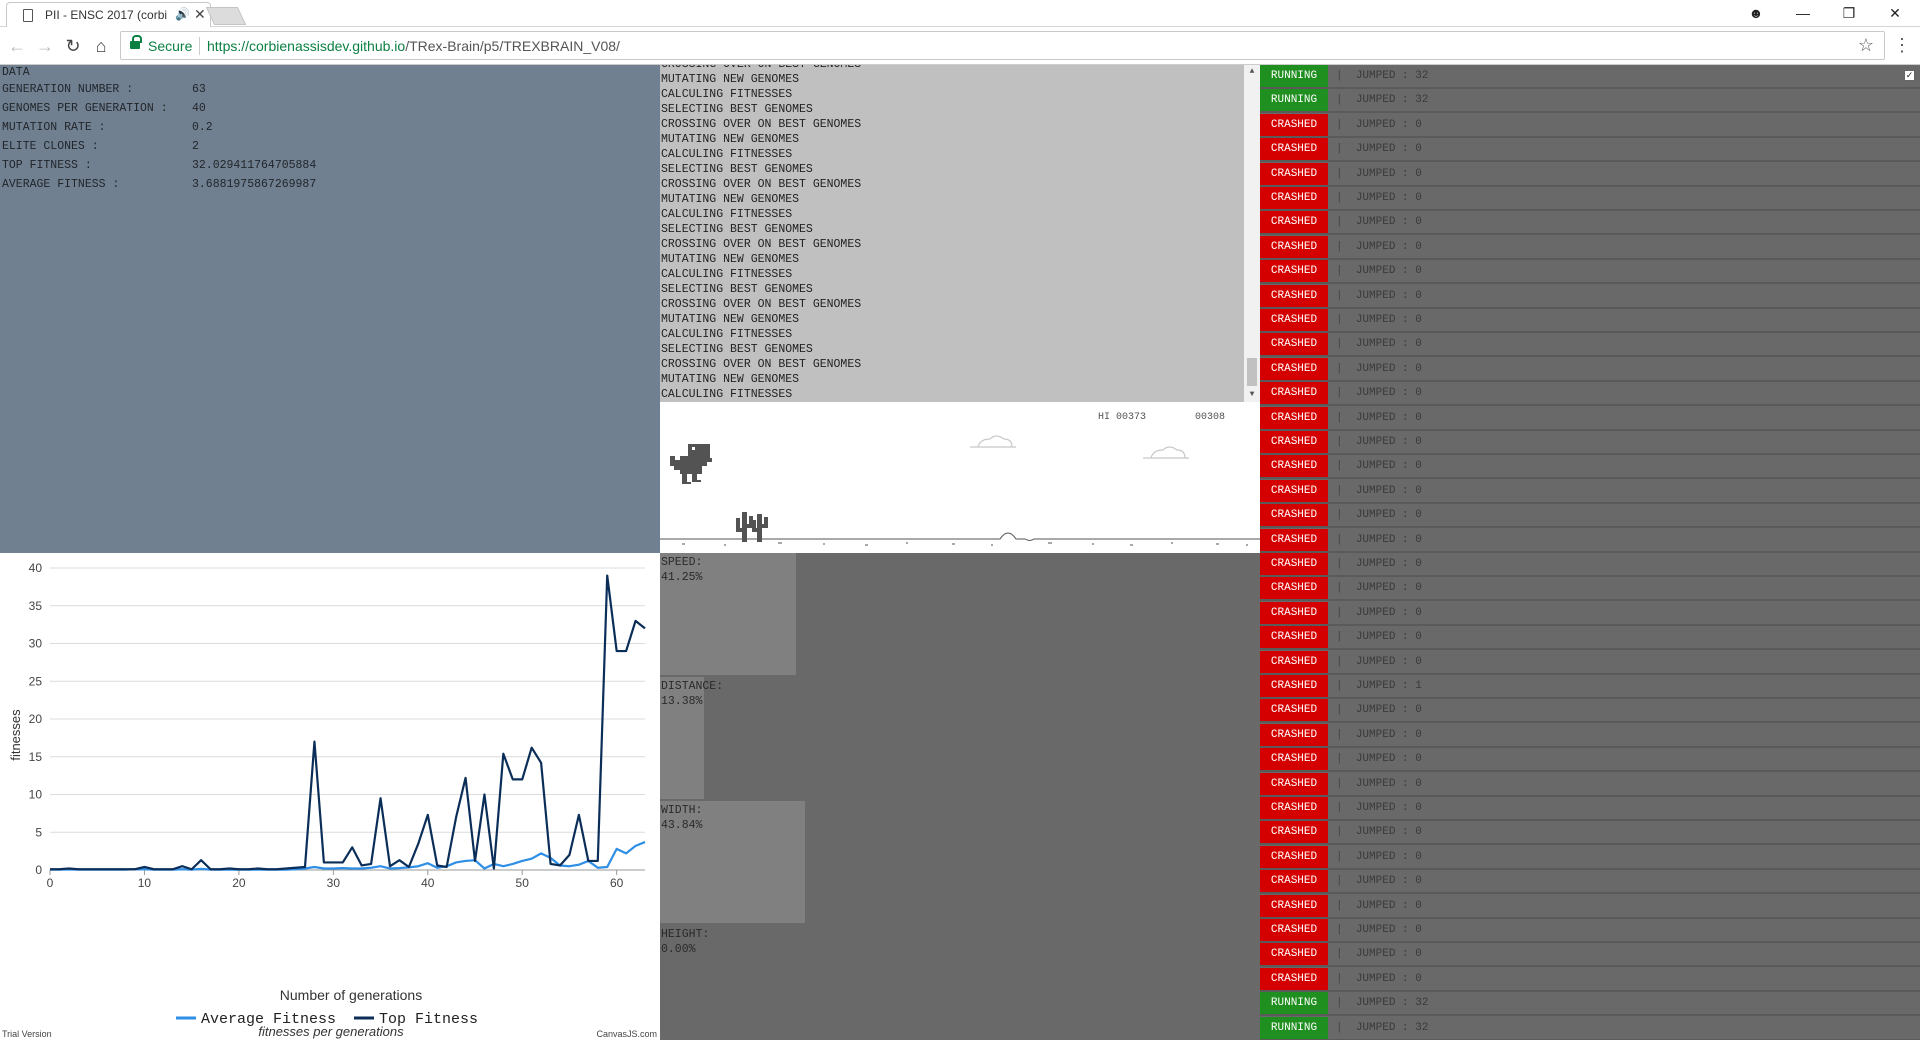 This screenshot has width=1920, height=1040. I want to click on lock-icon, so click(136, 42).